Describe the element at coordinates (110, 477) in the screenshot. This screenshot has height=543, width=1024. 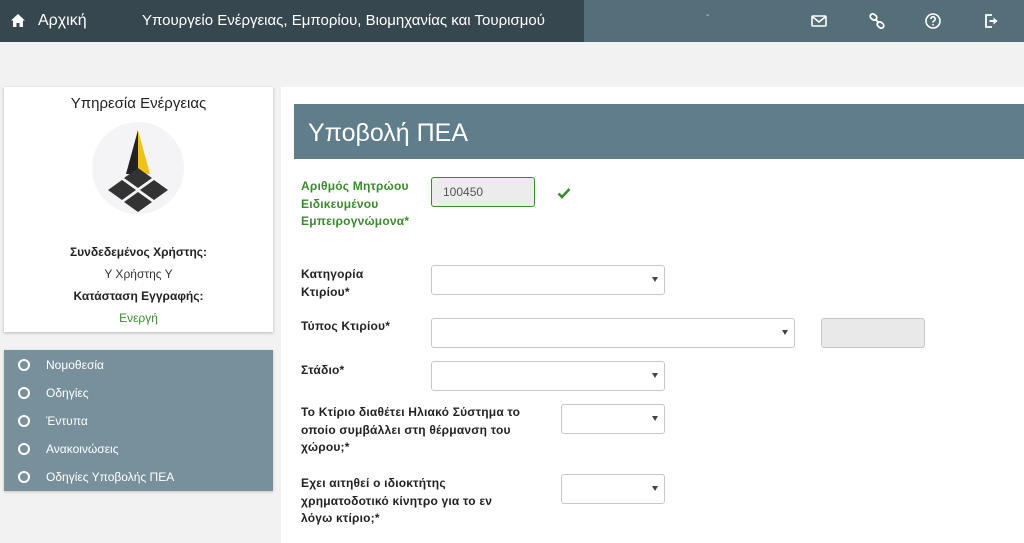
I see `sidebar-item-label: Οδηγίες Υποβολής ΠΕΑ` at that location.